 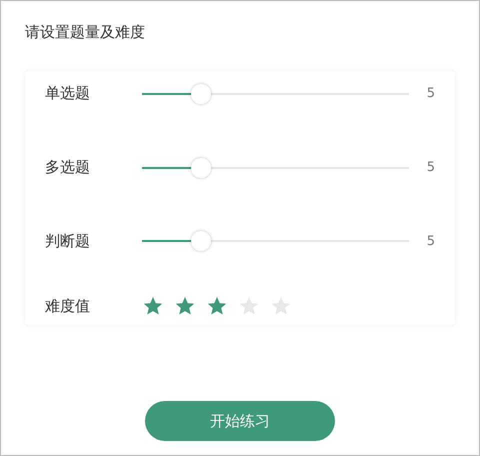 What do you see at coordinates (68, 94) in the screenshot?
I see `slider-label: 单选题` at bounding box center [68, 94].